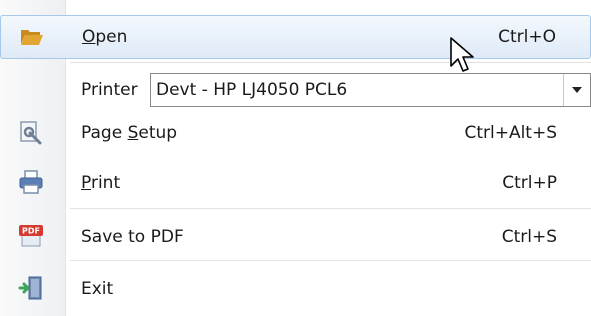 The width and height of the screenshot is (591, 316). I want to click on menu-item-open: Open Ctrl+O, so click(295, 37).